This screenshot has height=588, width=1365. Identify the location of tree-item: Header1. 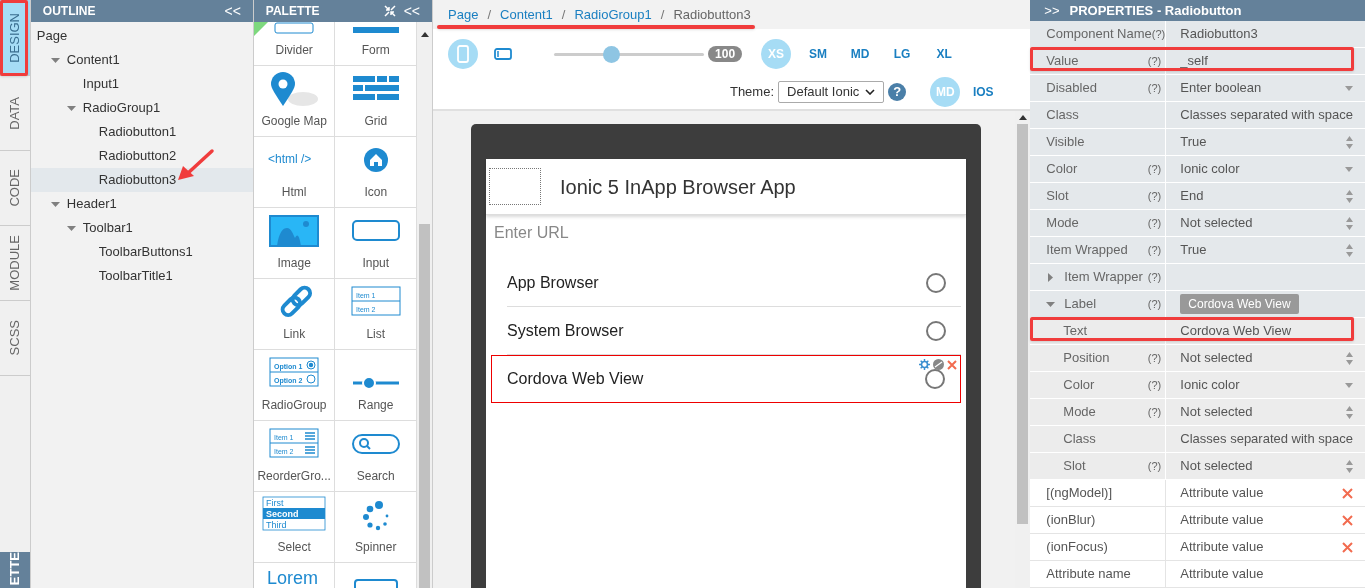
(141, 204).